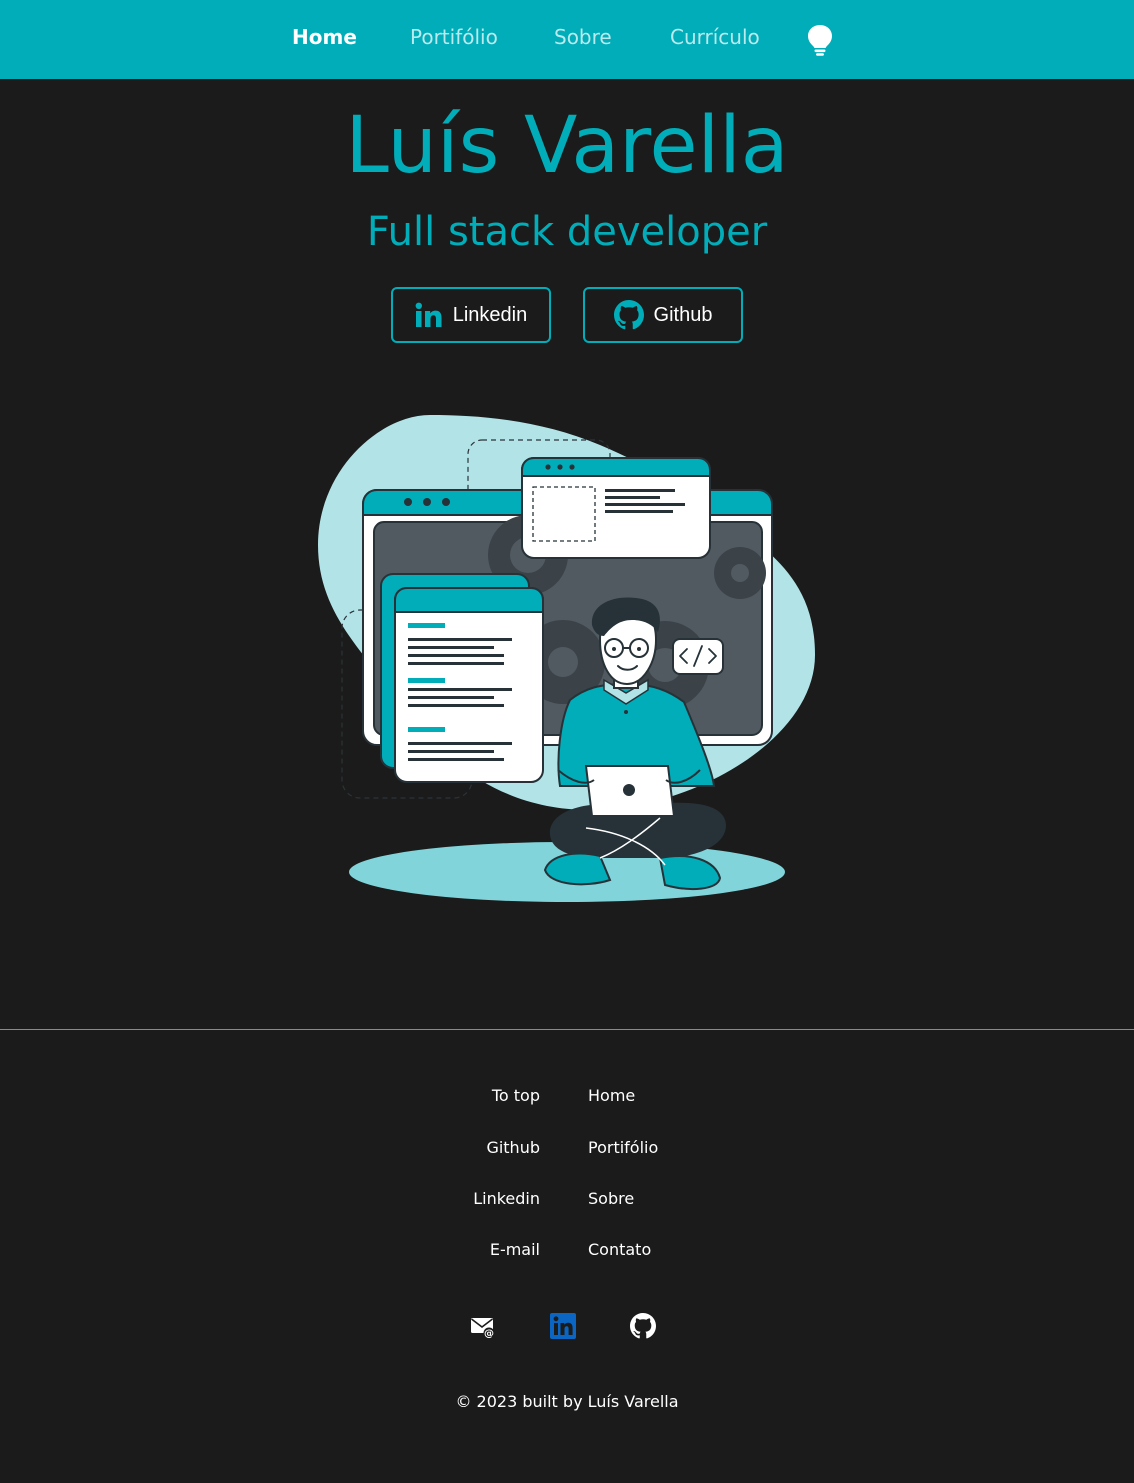  I want to click on copyright-text: © 2023 built by Luís Varella, so click(567, 1401).